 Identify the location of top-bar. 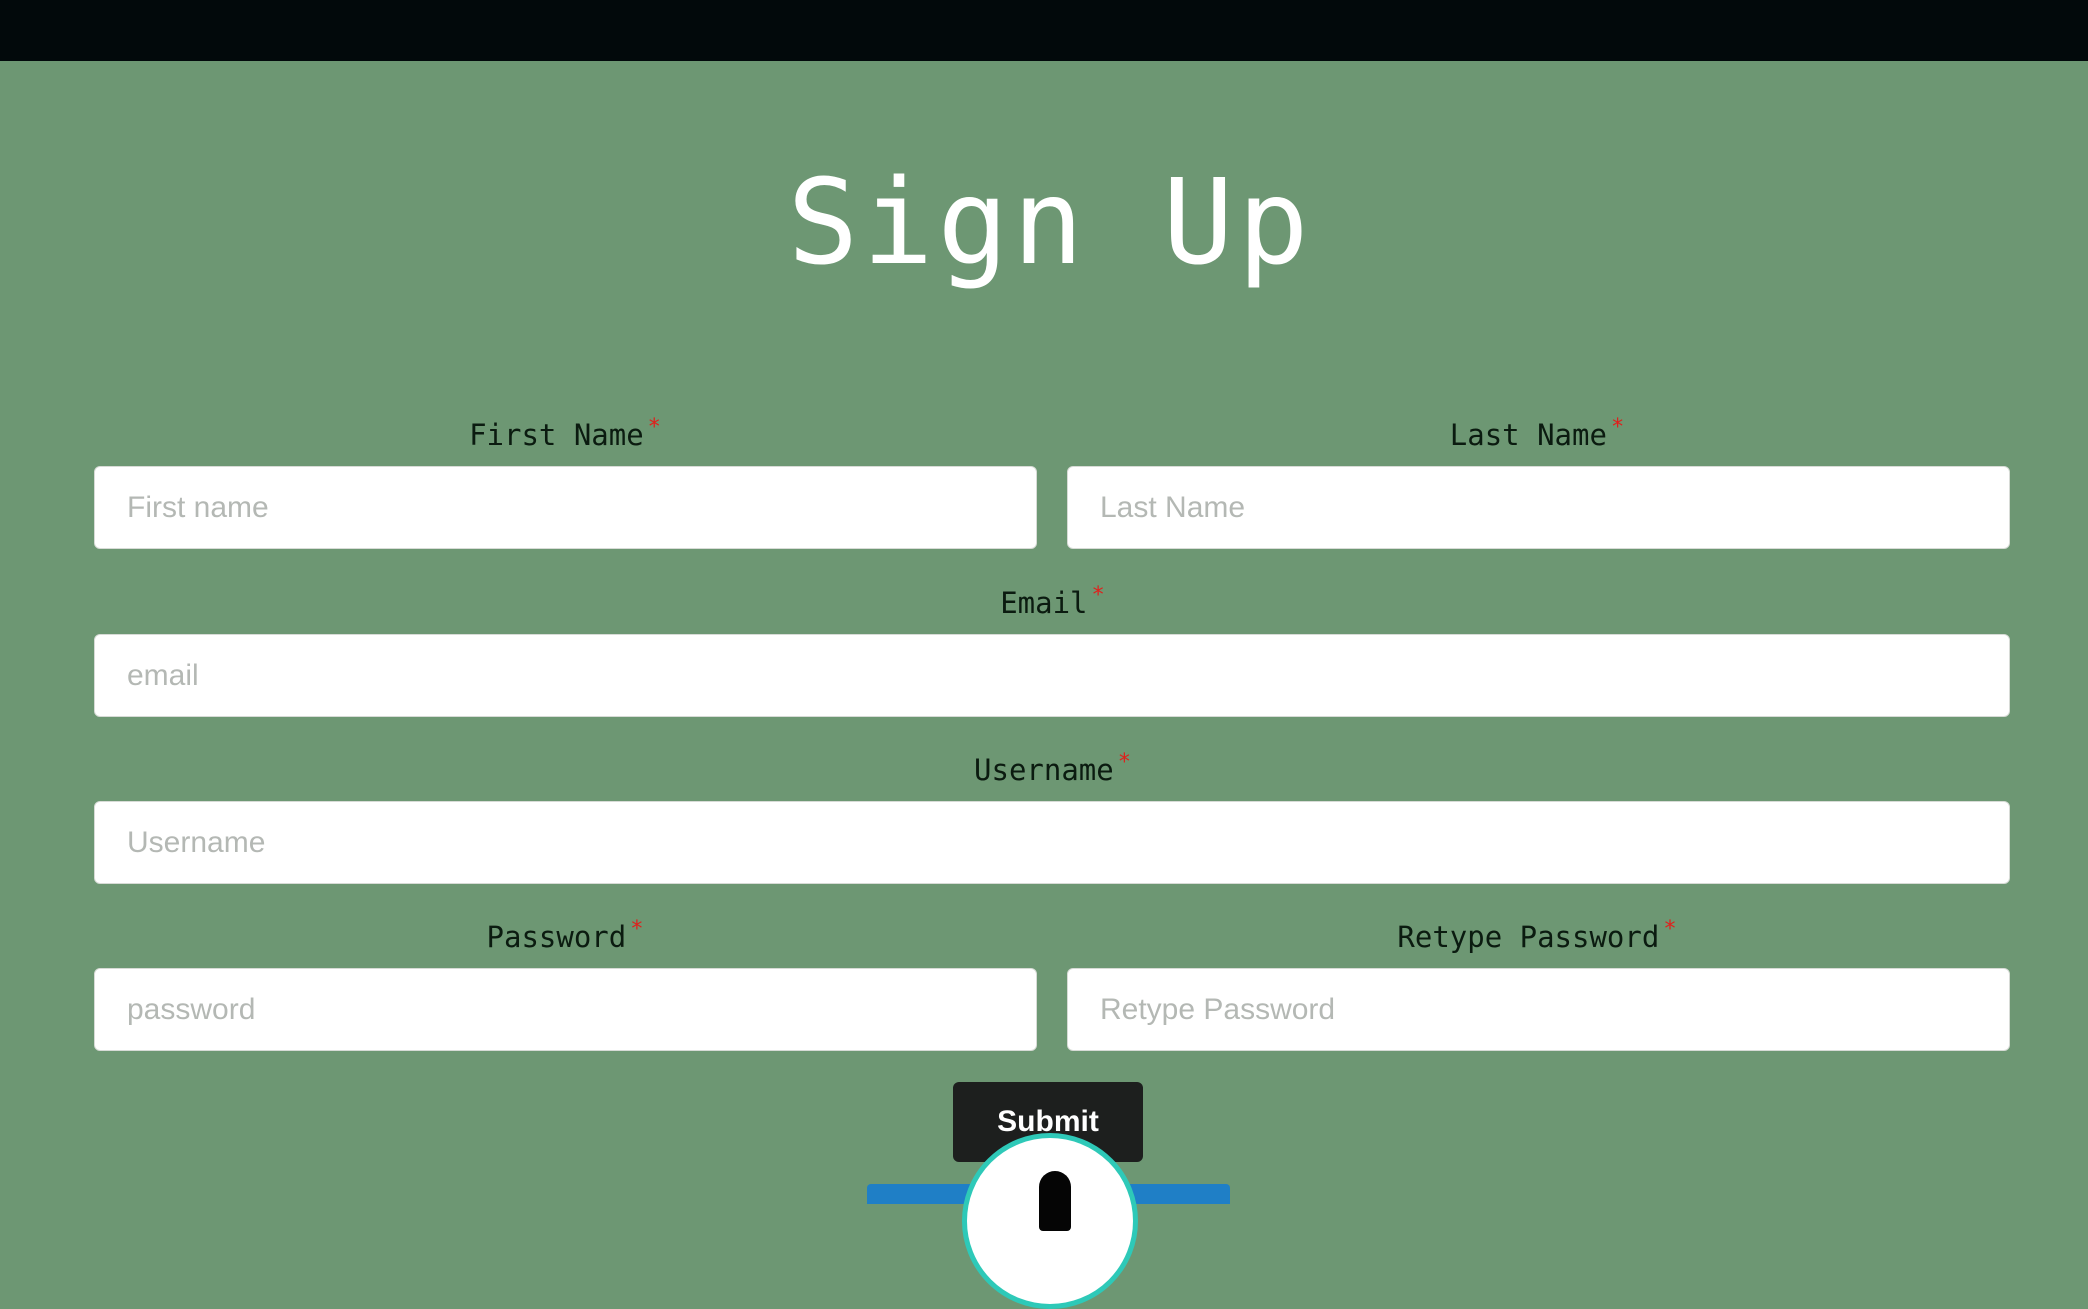
(1044, 30).